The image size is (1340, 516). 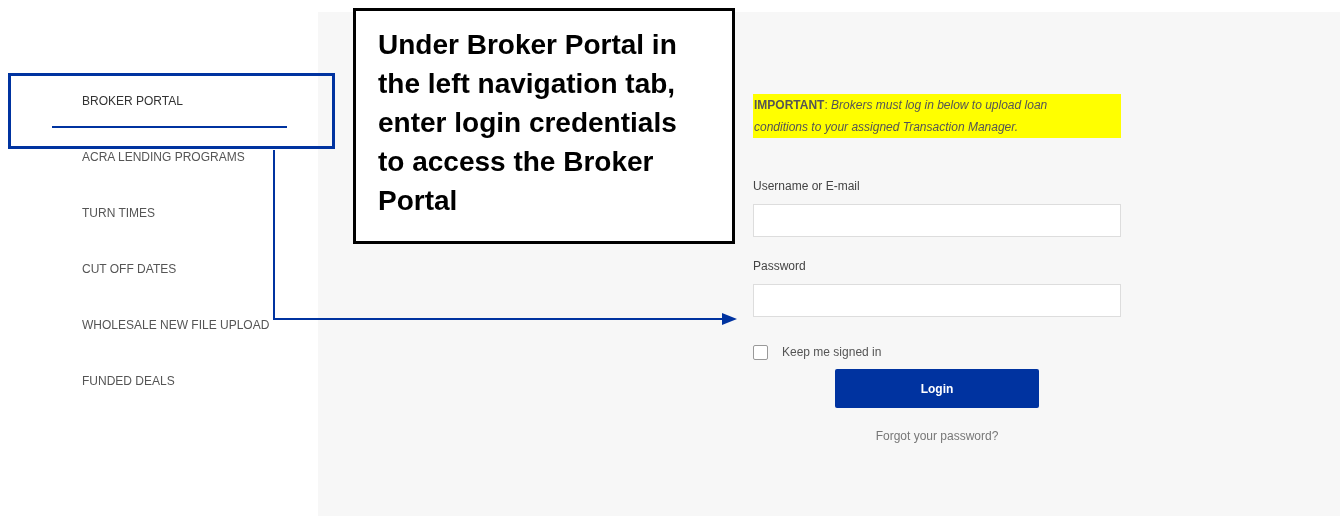 What do you see at coordinates (807, 186) in the screenshot?
I see `field-label: Username or E-mail` at bounding box center [807, 186].